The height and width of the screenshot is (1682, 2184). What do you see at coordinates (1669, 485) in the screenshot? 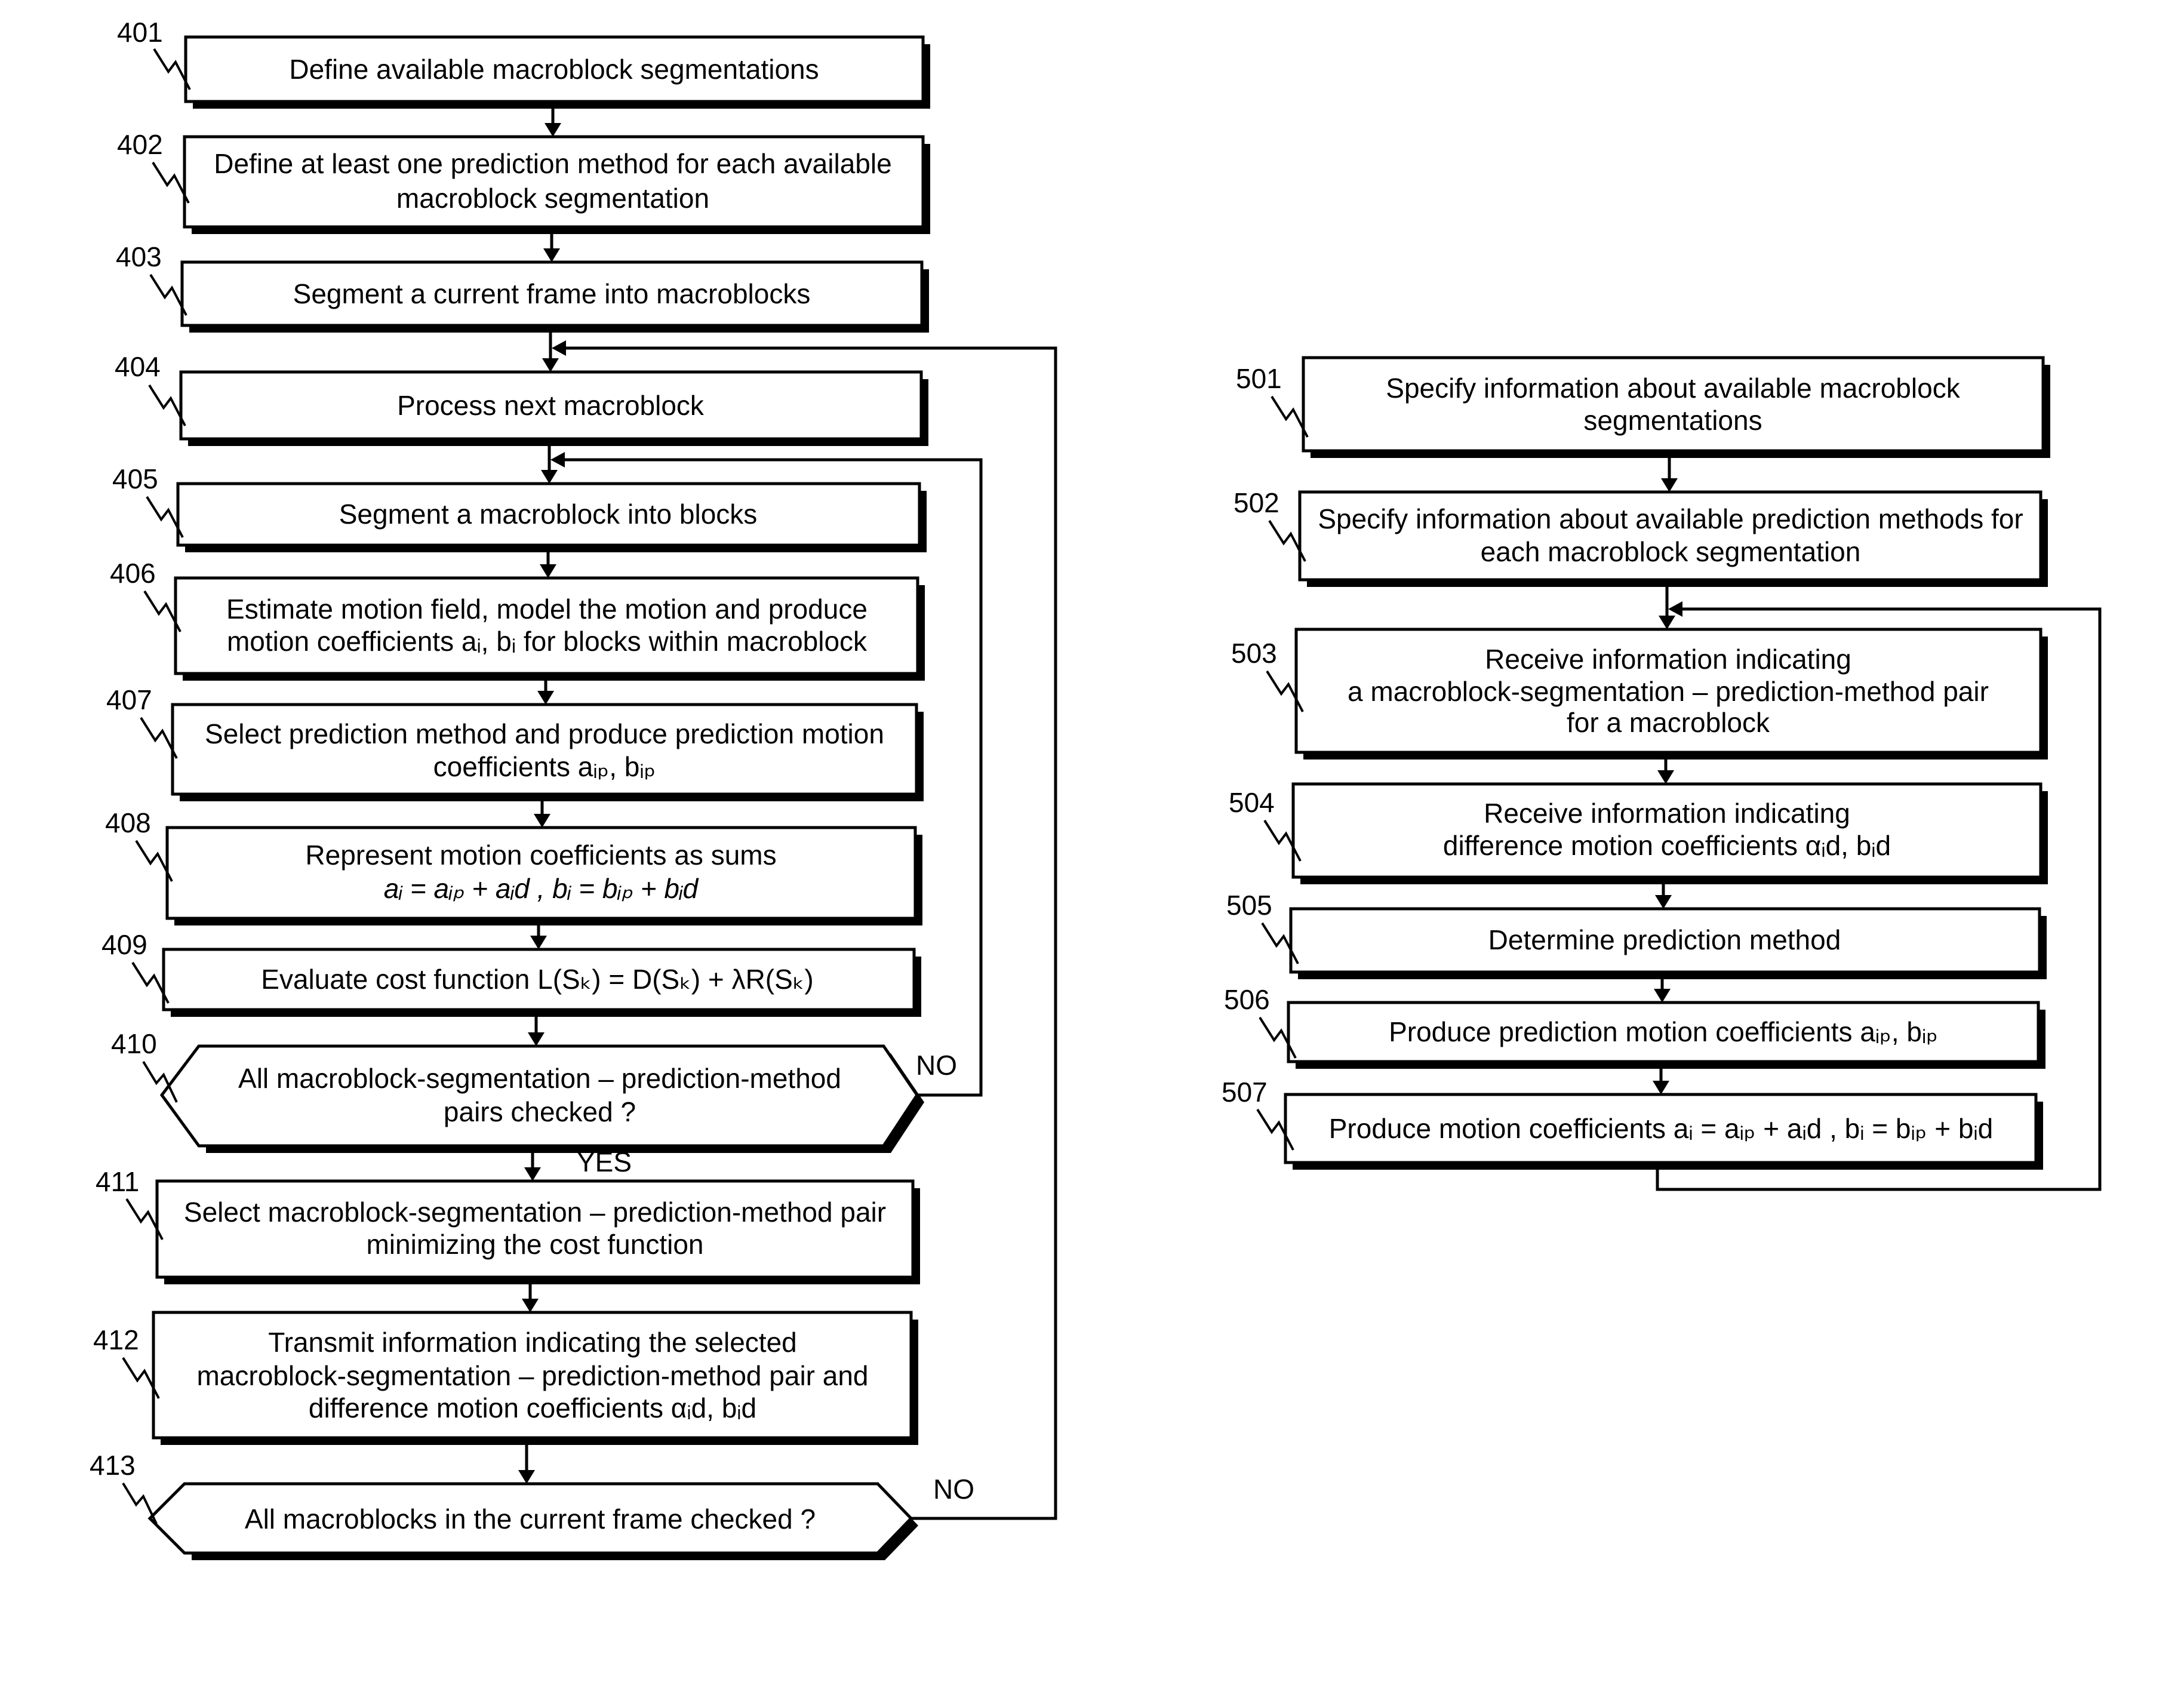
I see `arrowhead-501-502-icon` at bounding box center [1669, 485].